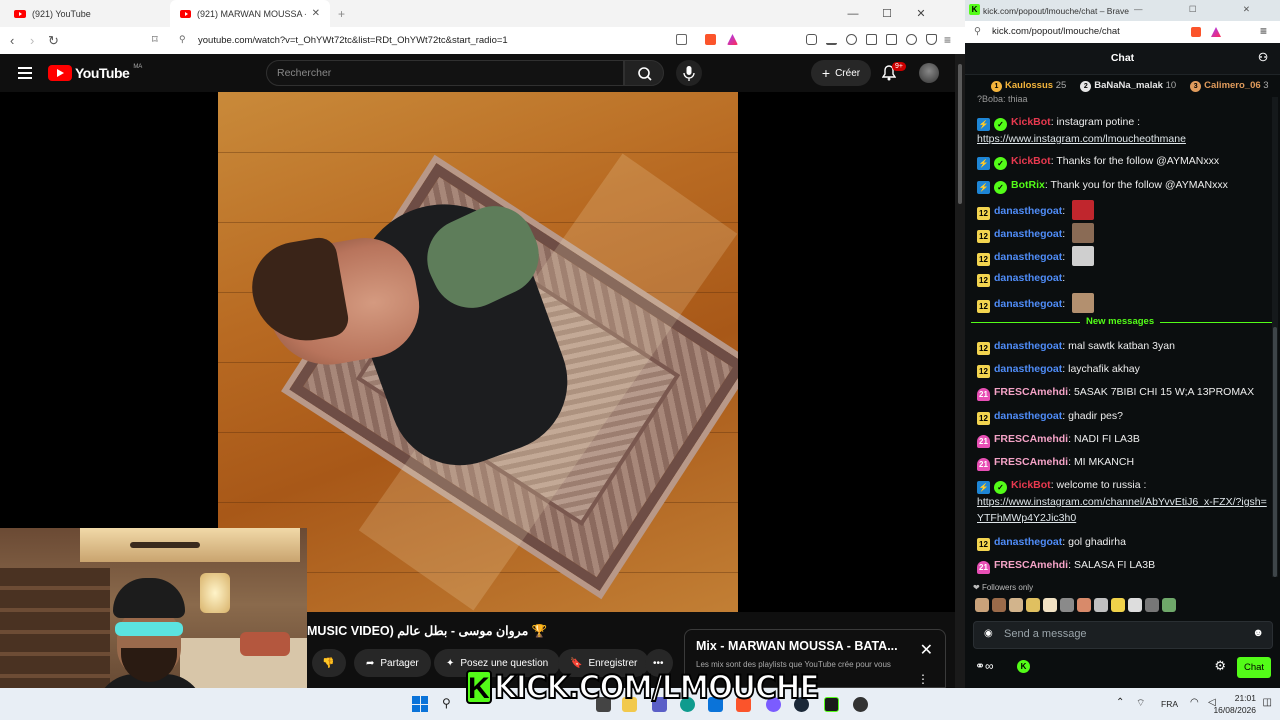  Describe the element at coordinates (831, 39) in the screenshot. I see `download-icon` at that location.